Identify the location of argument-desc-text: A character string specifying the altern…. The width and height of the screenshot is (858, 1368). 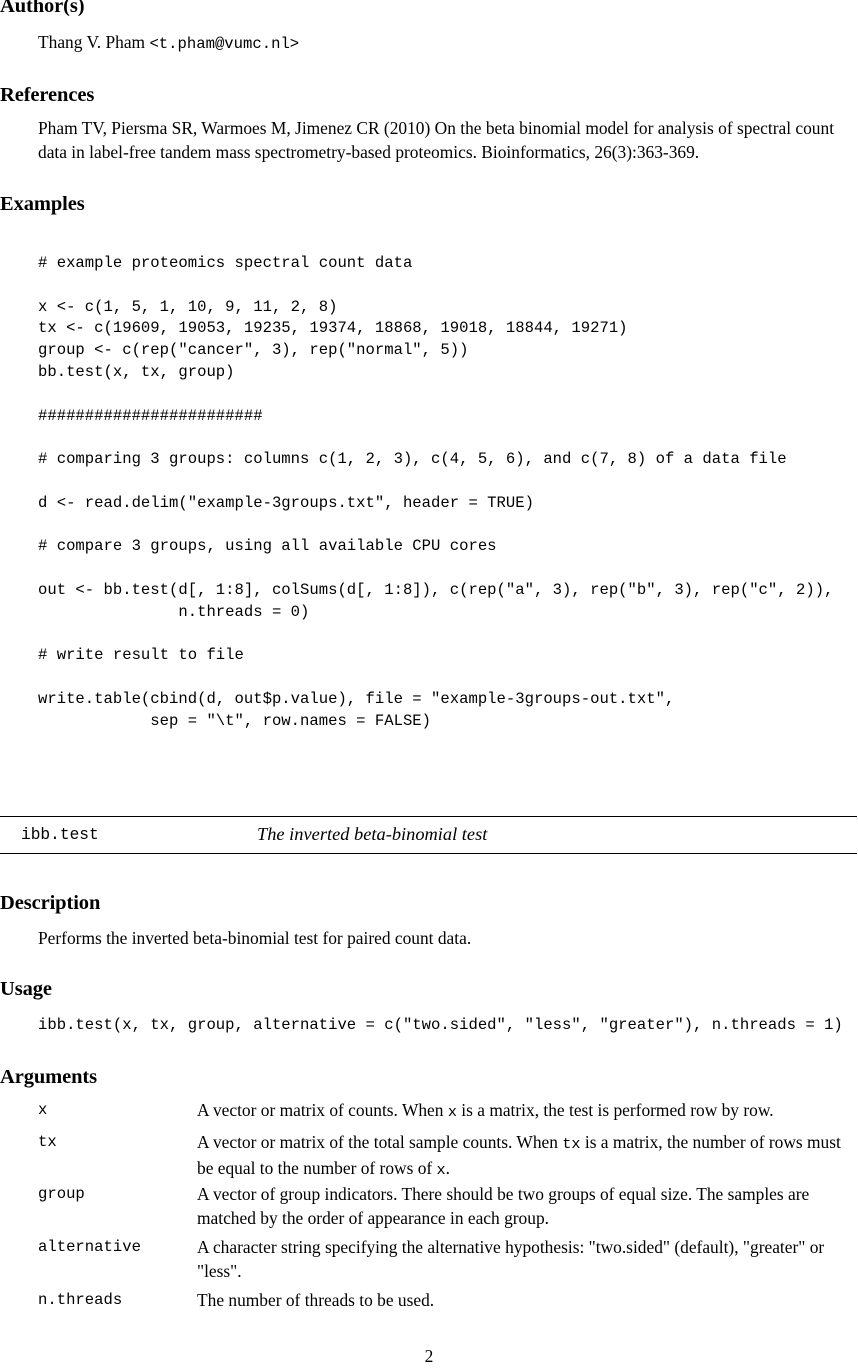
(511, 1259).